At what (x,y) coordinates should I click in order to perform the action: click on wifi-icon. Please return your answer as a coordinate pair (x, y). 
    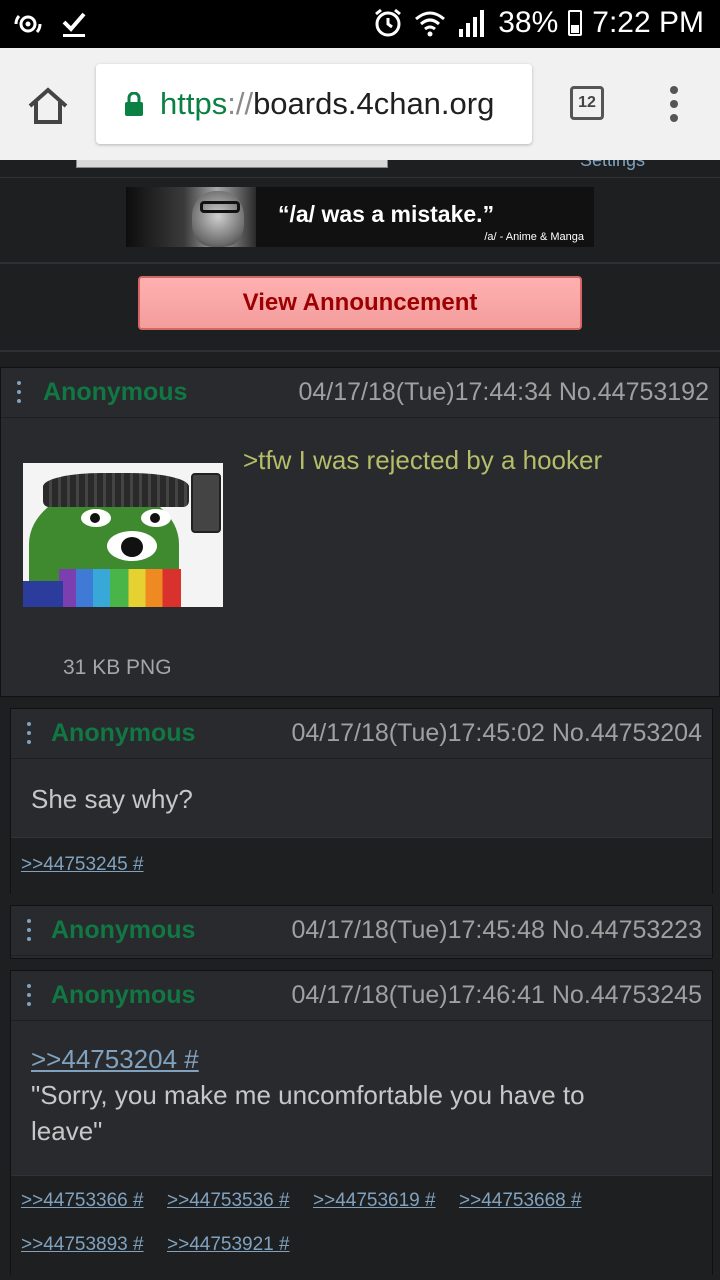
    Looking at the image, I should click on (430, 24).